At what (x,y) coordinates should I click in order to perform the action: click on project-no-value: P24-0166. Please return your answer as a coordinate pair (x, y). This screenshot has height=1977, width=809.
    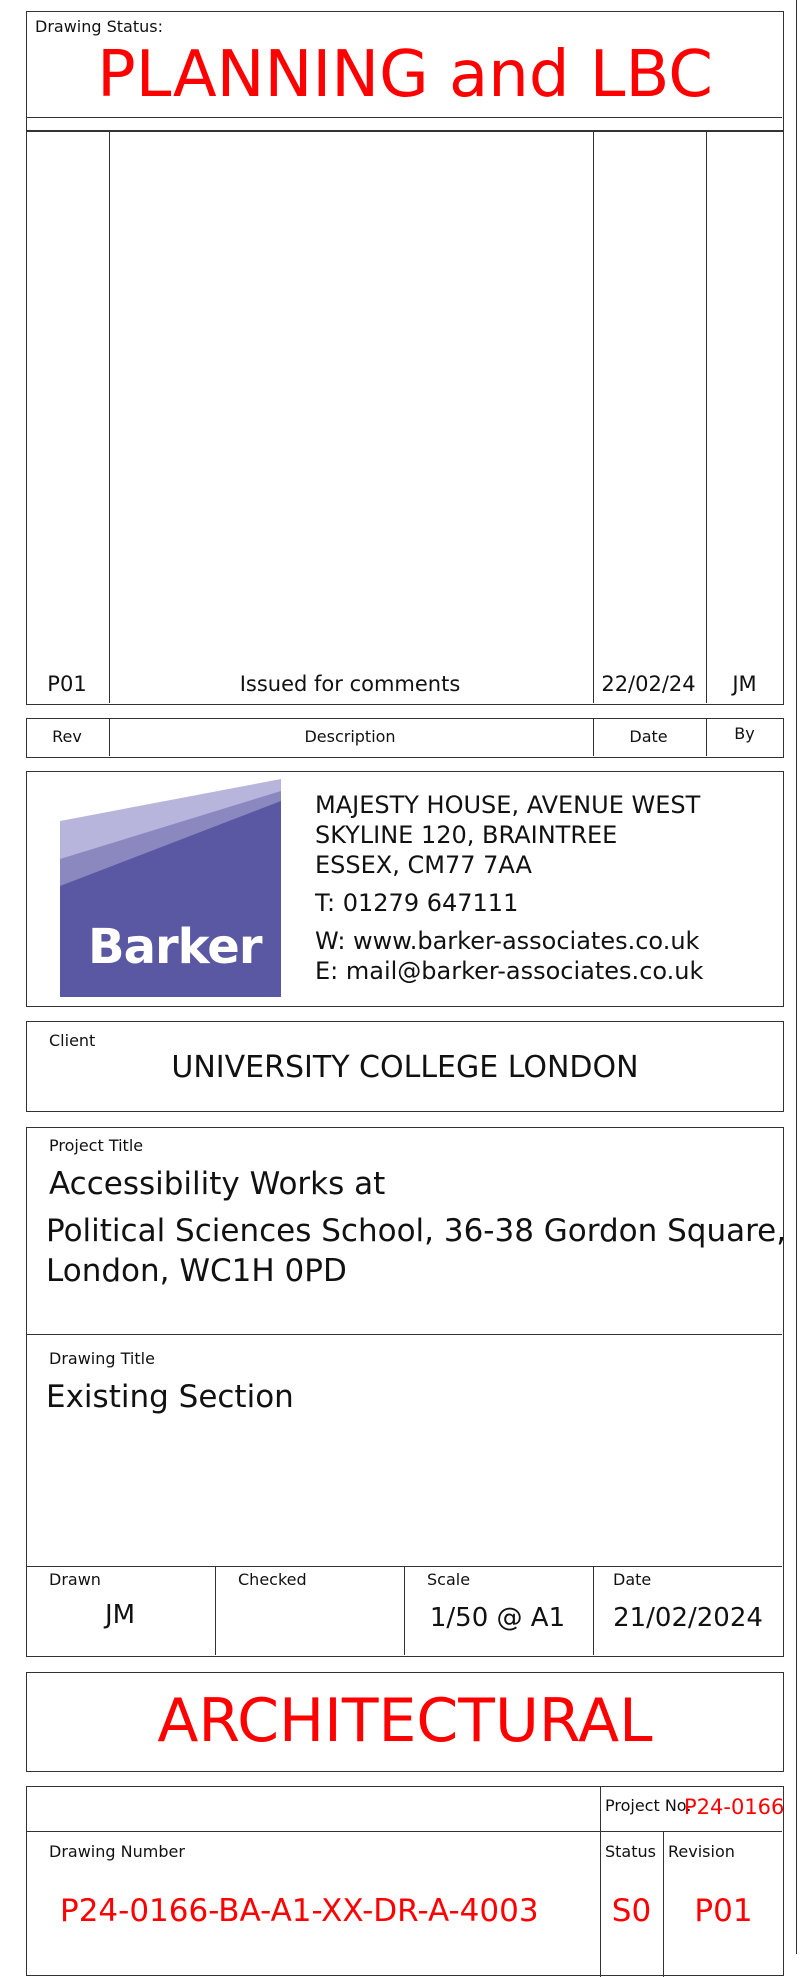
    Looking at the image, I should click on (734, 1807).